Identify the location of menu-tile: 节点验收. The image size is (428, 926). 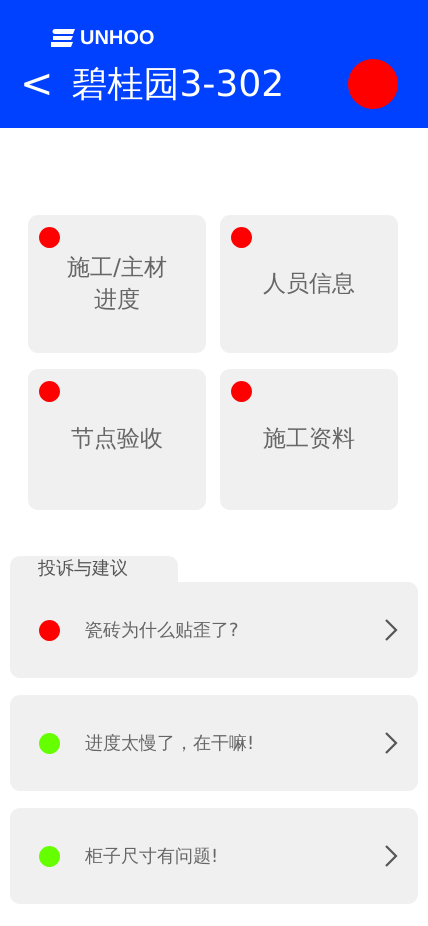
(117, 439).